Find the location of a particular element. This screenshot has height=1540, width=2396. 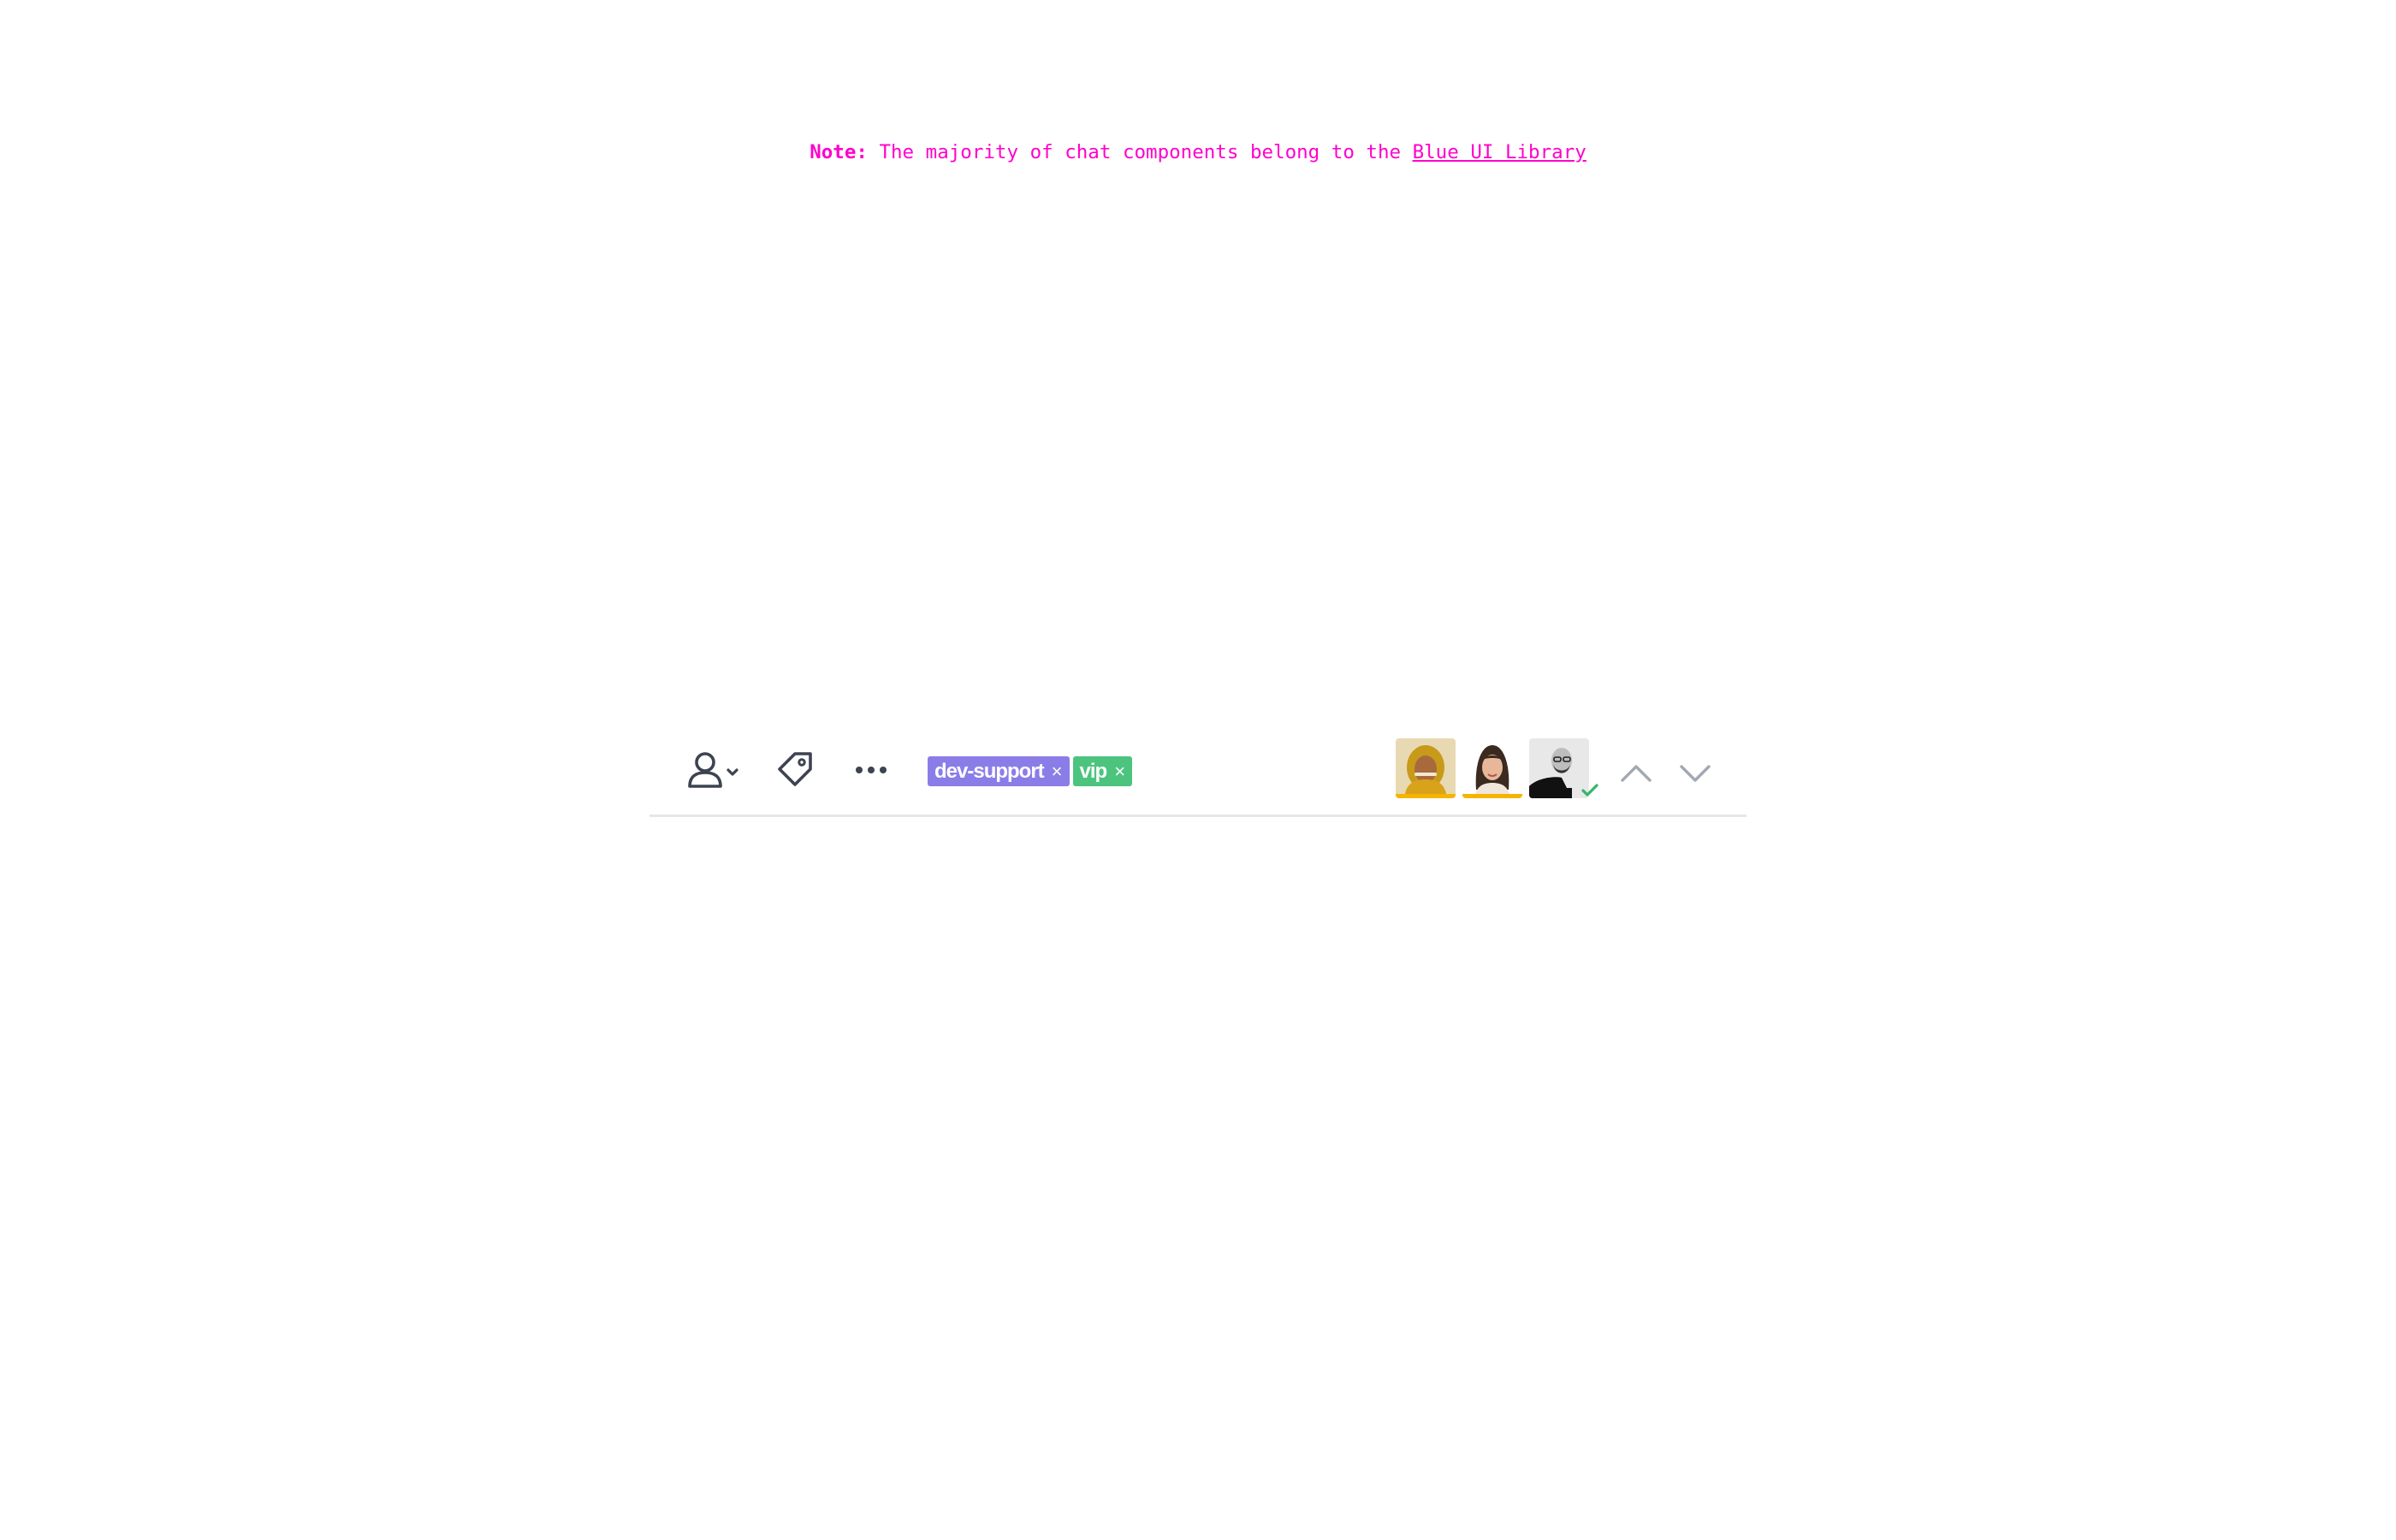

user-assign-icon is located at coordinates (713, 770).